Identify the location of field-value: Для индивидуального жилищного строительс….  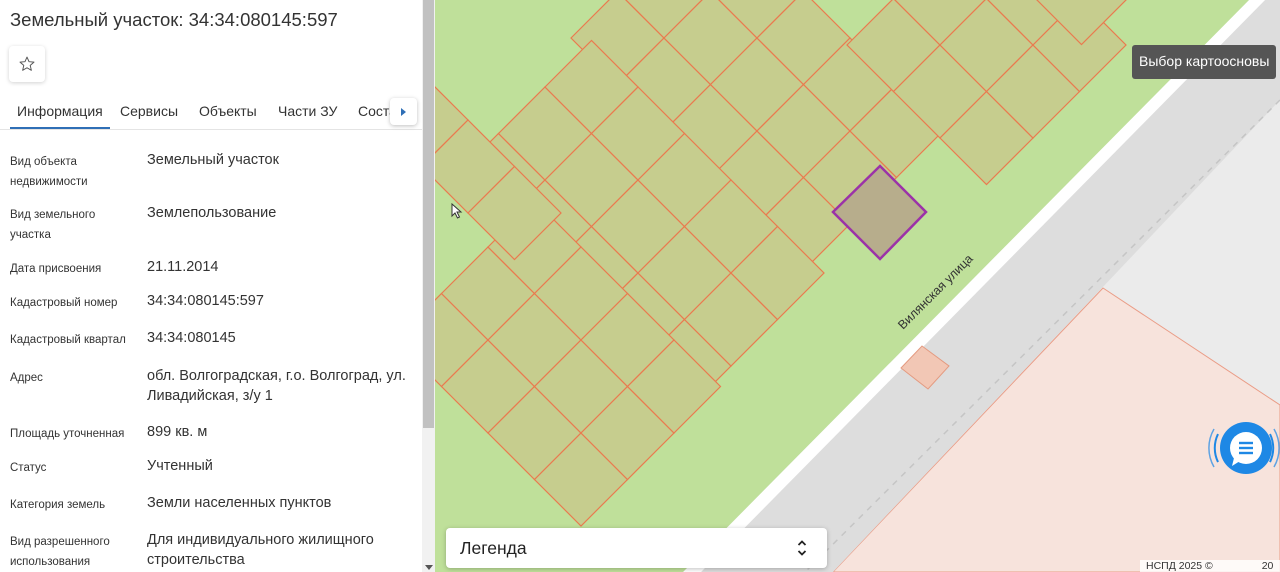
(260, 550).